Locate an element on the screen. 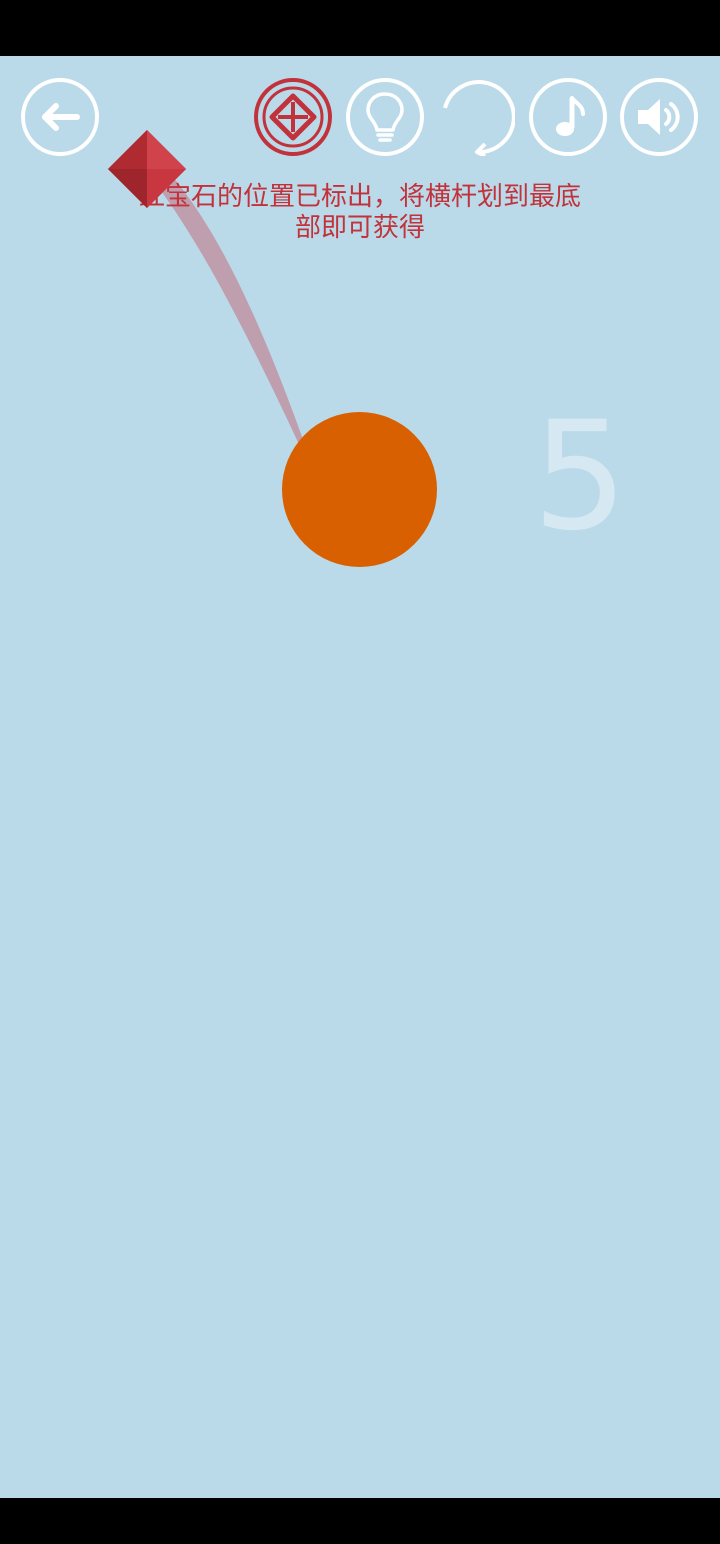 Image resolution: width=720 pixels, height=1544 pixels. hint-message-line-2: 部即可获得 is located at coordinates (359, 228).